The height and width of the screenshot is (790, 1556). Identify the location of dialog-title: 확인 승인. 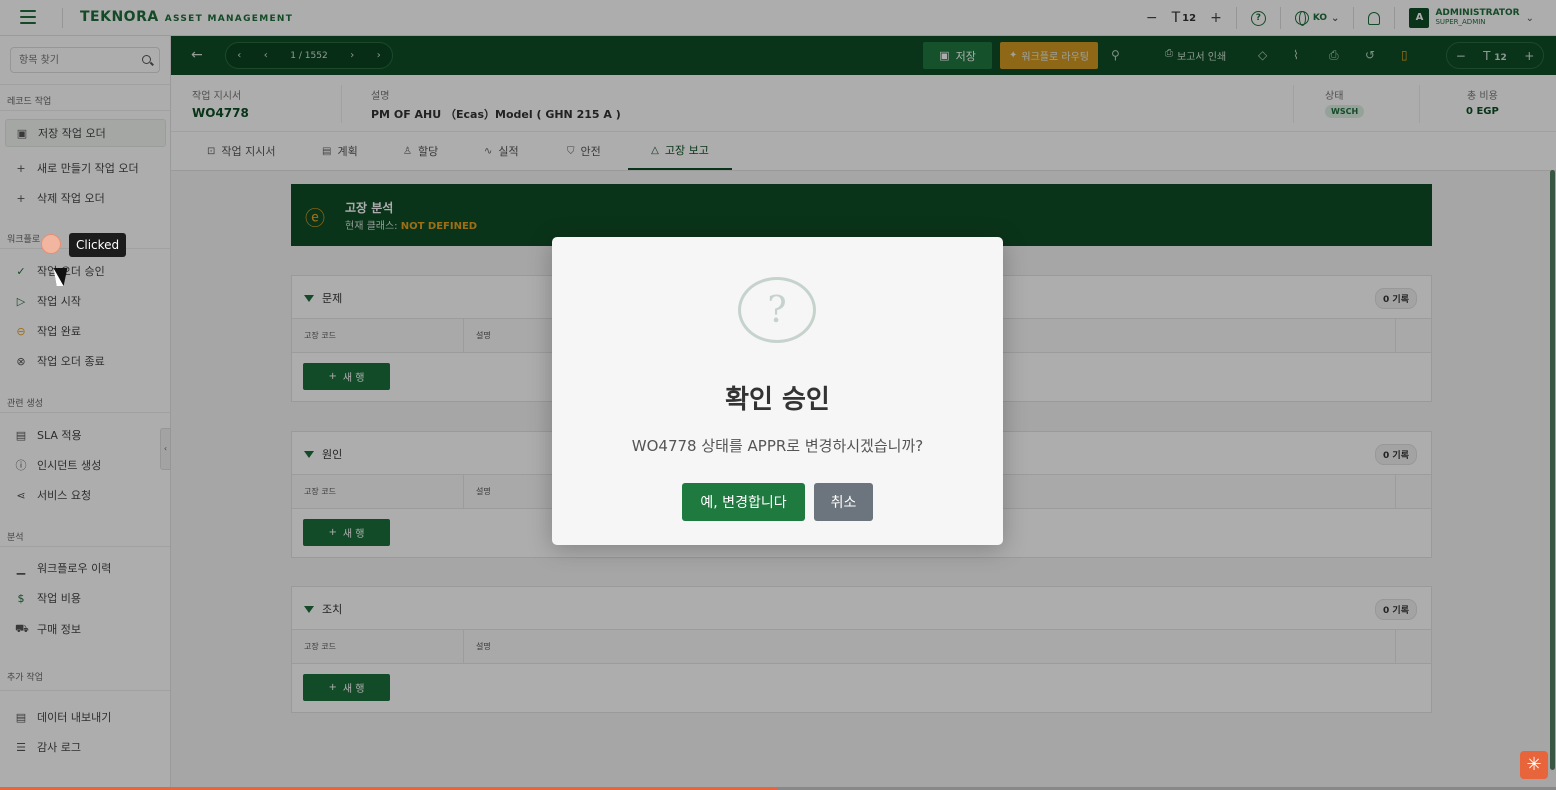
(777, 400).